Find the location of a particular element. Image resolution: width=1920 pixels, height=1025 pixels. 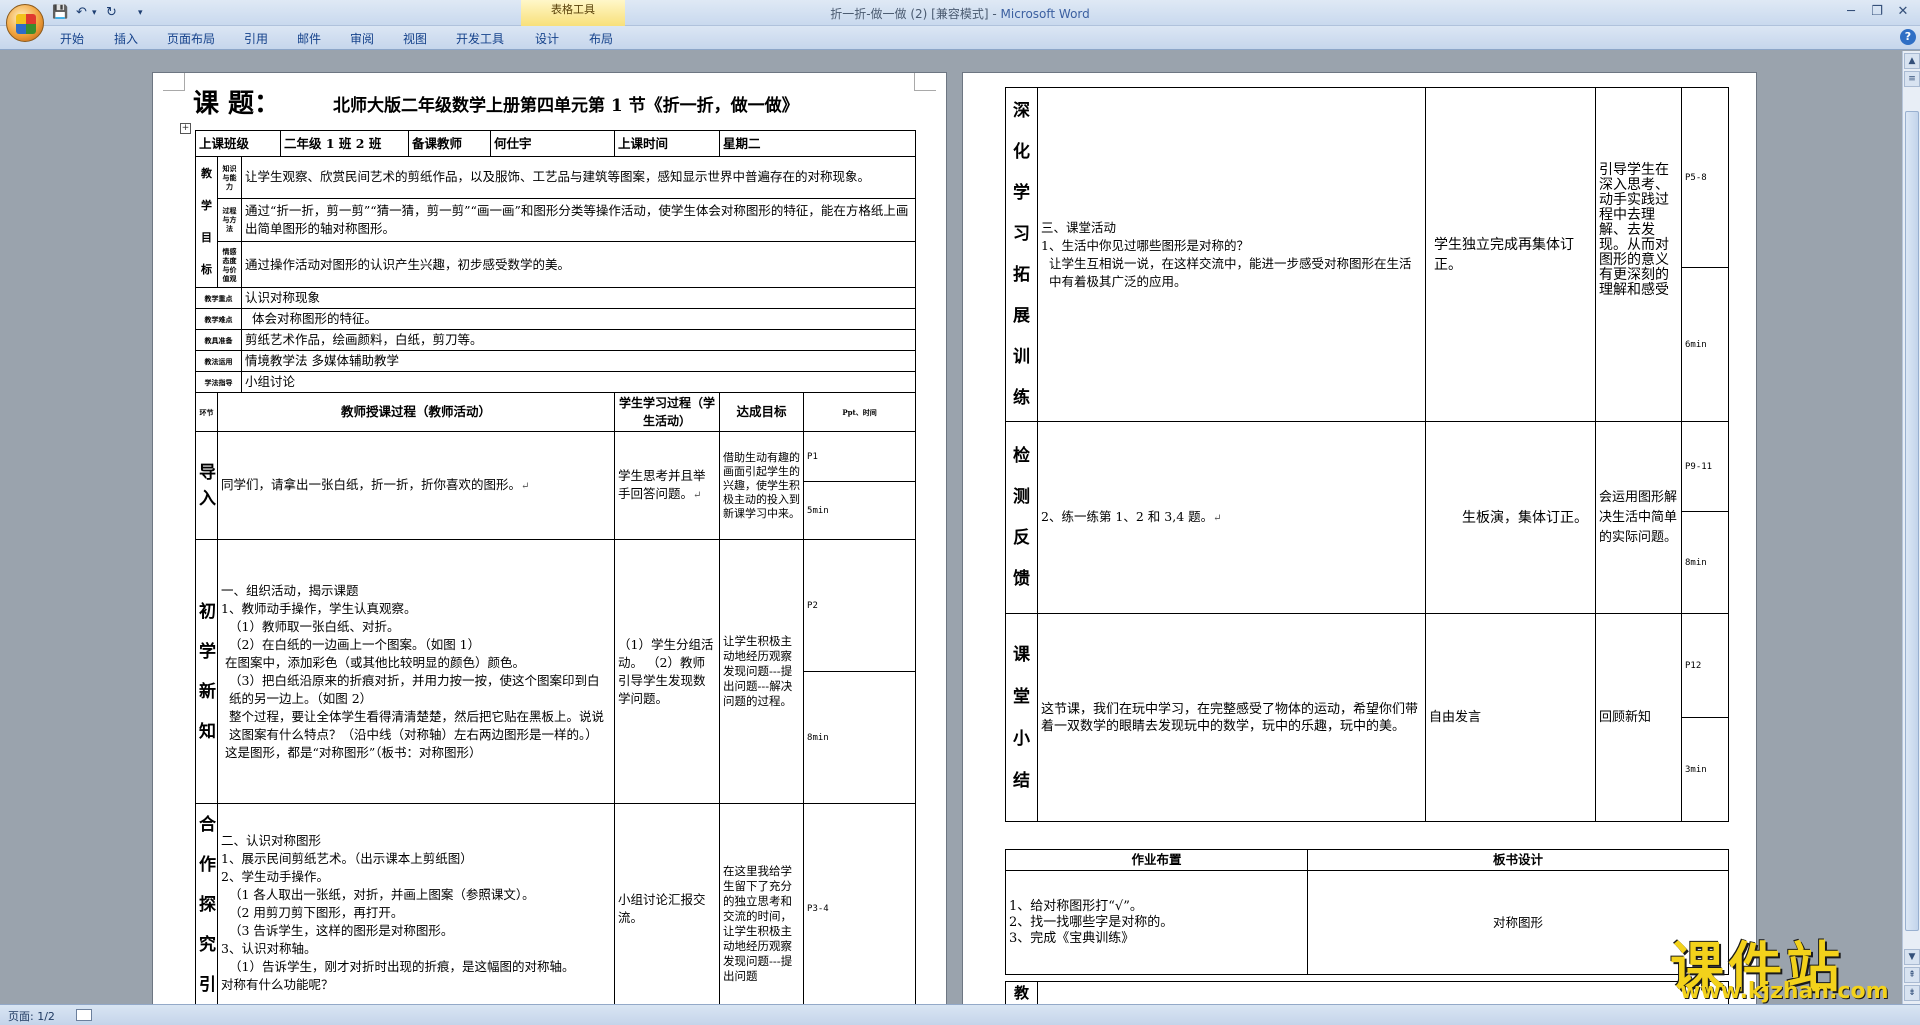

homework-label: 作业布置 is located at coordinates (1156, 860).